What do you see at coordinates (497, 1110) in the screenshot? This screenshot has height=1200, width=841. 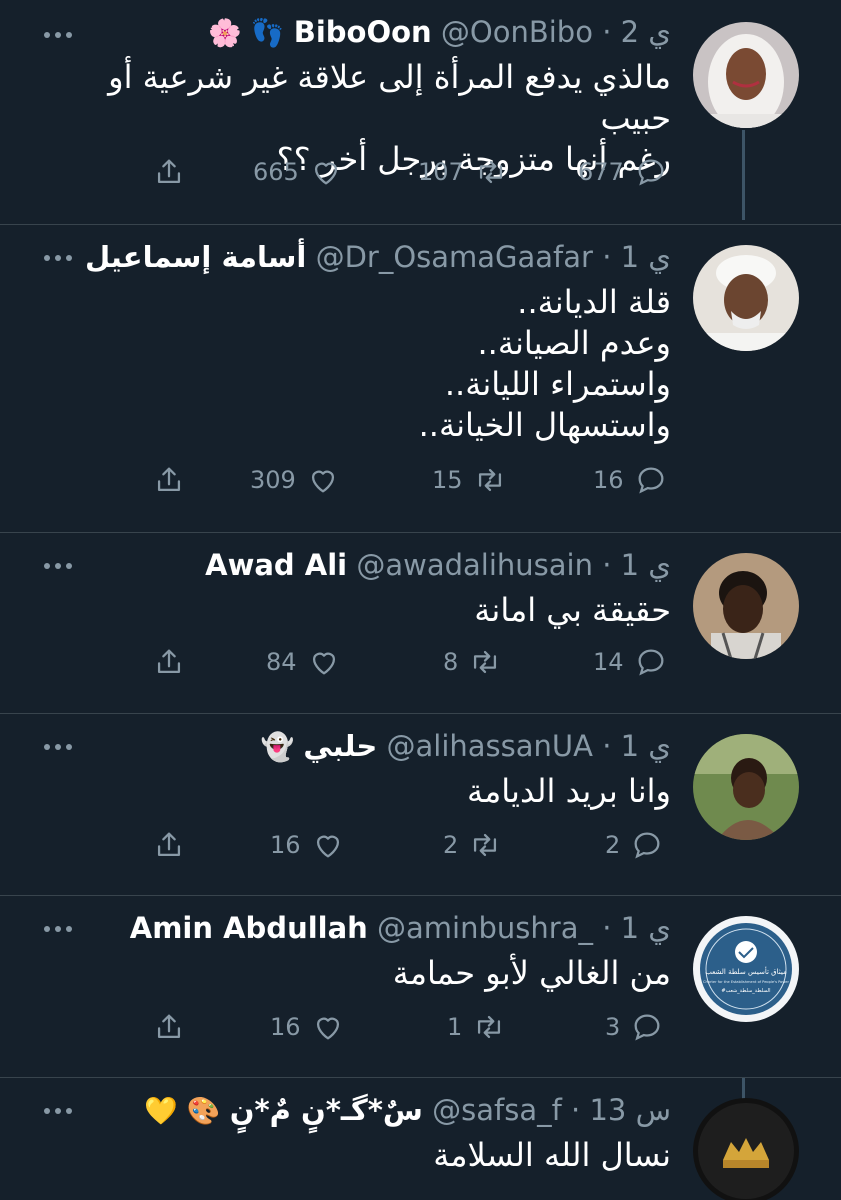 I see `handle: @safsa_f` at bounding box center [497, 1110].